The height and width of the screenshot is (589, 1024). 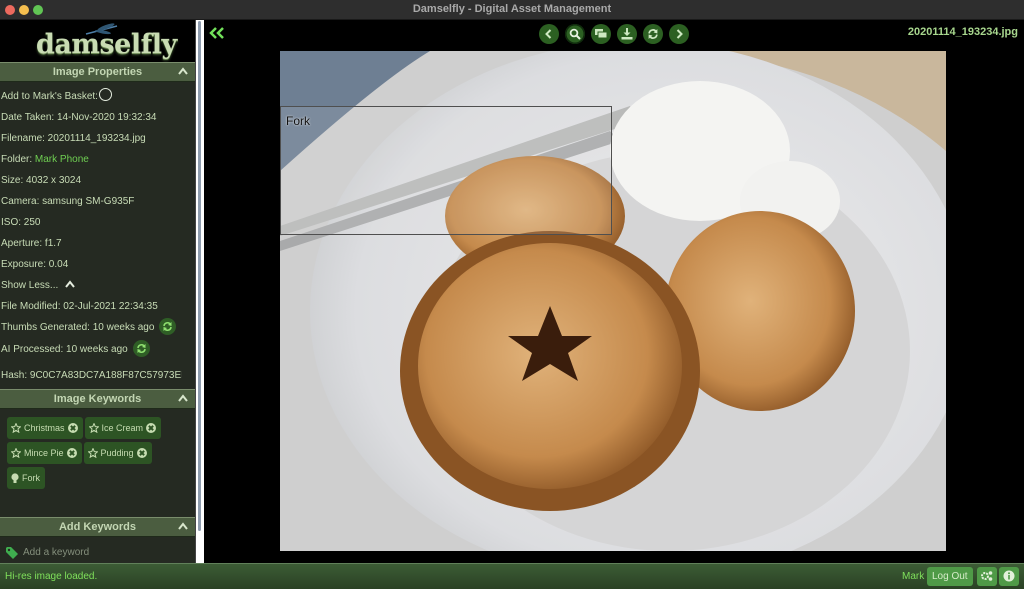 What do you see at coordinates (106, 44) in the screenshot?
I see `logo-text: damselfly` at bounding box center [106, 44].